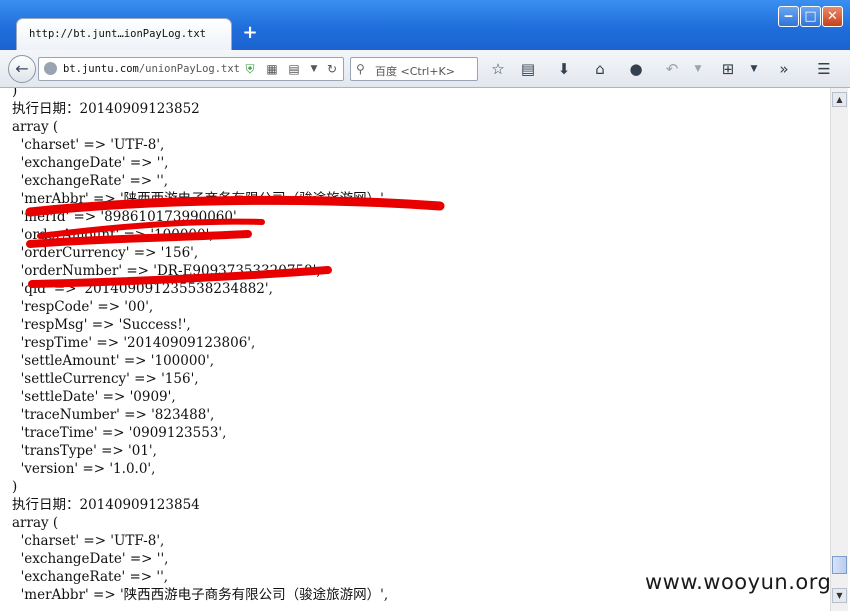 The image size is (850, 611). I want to click on maximize-button: □, so click(810, 16).